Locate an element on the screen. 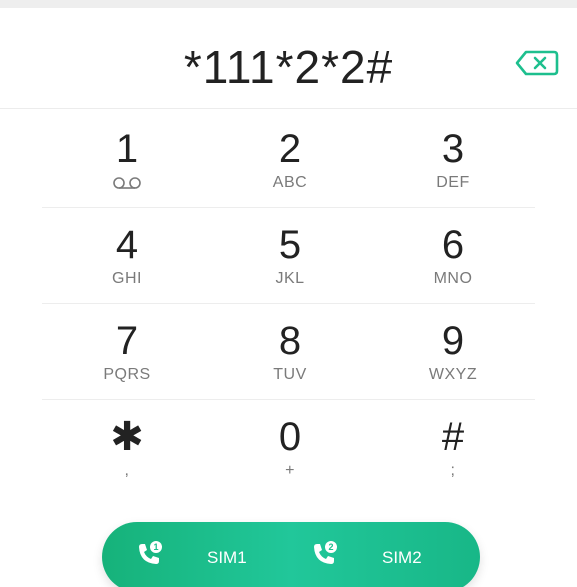 Image resolution: width=577 pixels, height=587 pixels. key-digit: 2 is located at coordinates (290, 149).